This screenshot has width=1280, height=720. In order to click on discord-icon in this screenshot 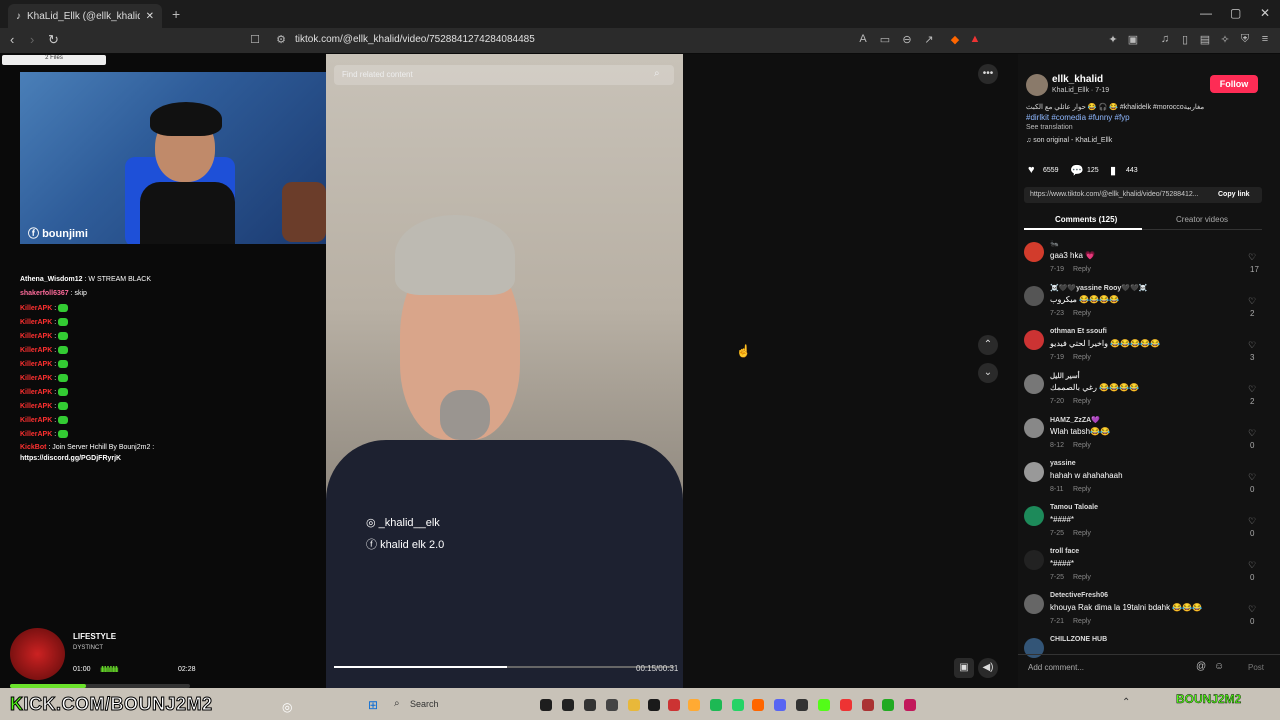, I will do `click(780, 705)`.